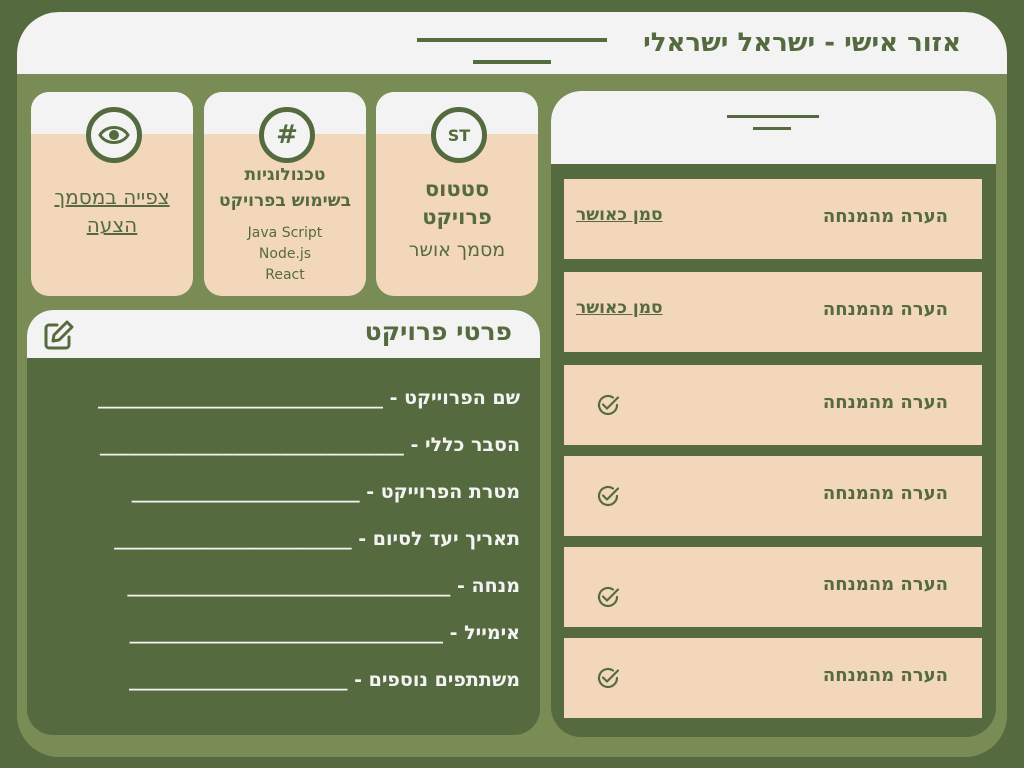 This screenshot has height=768, width=1024. I want to click on technology-item: Java Script, so click(285, 233).